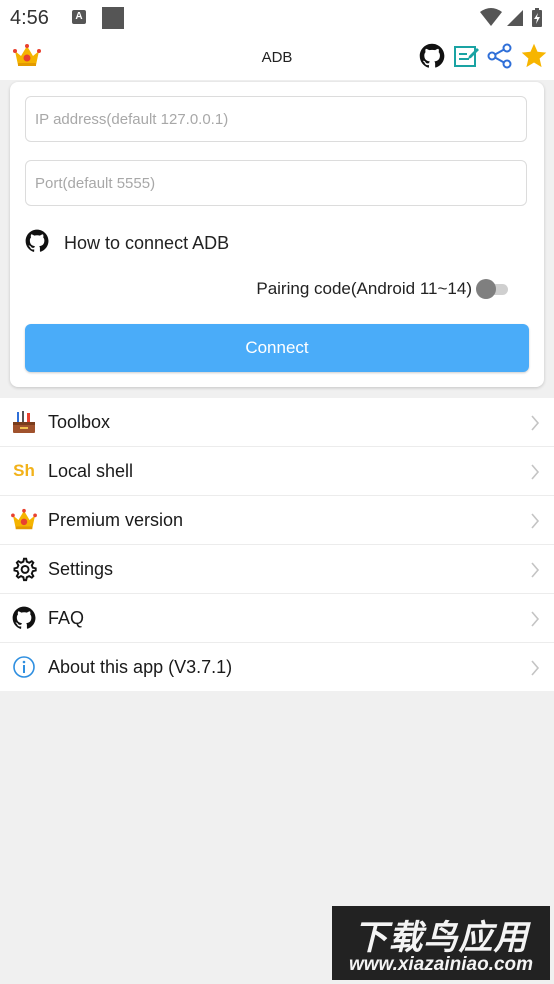  Describe the element at coordinates (277, 471) in the screenshot. I see `menu-item-local-shell: Sh Local shell` at that location.